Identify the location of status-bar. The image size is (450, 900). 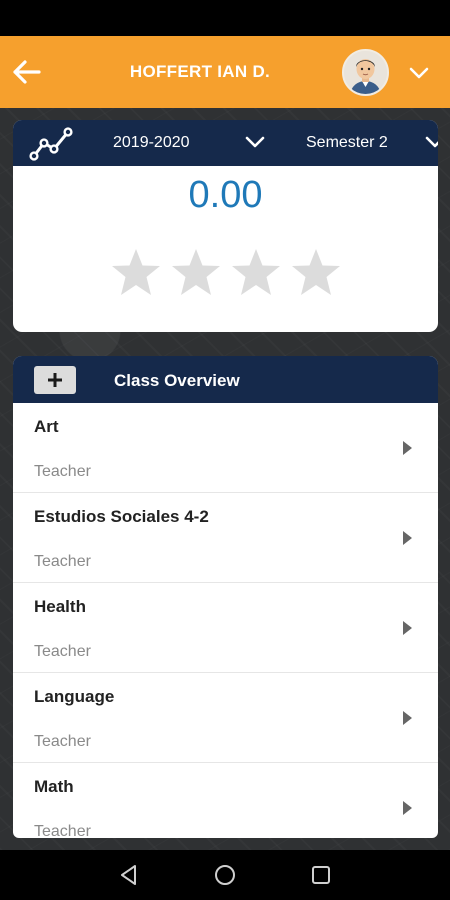
(225, 18).